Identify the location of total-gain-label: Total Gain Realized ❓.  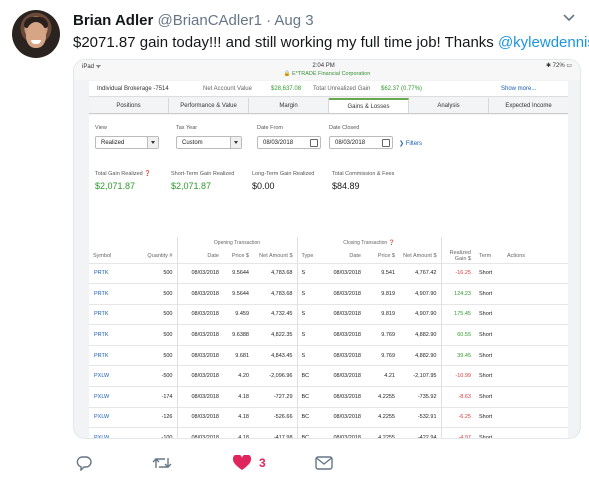
(123, 174).